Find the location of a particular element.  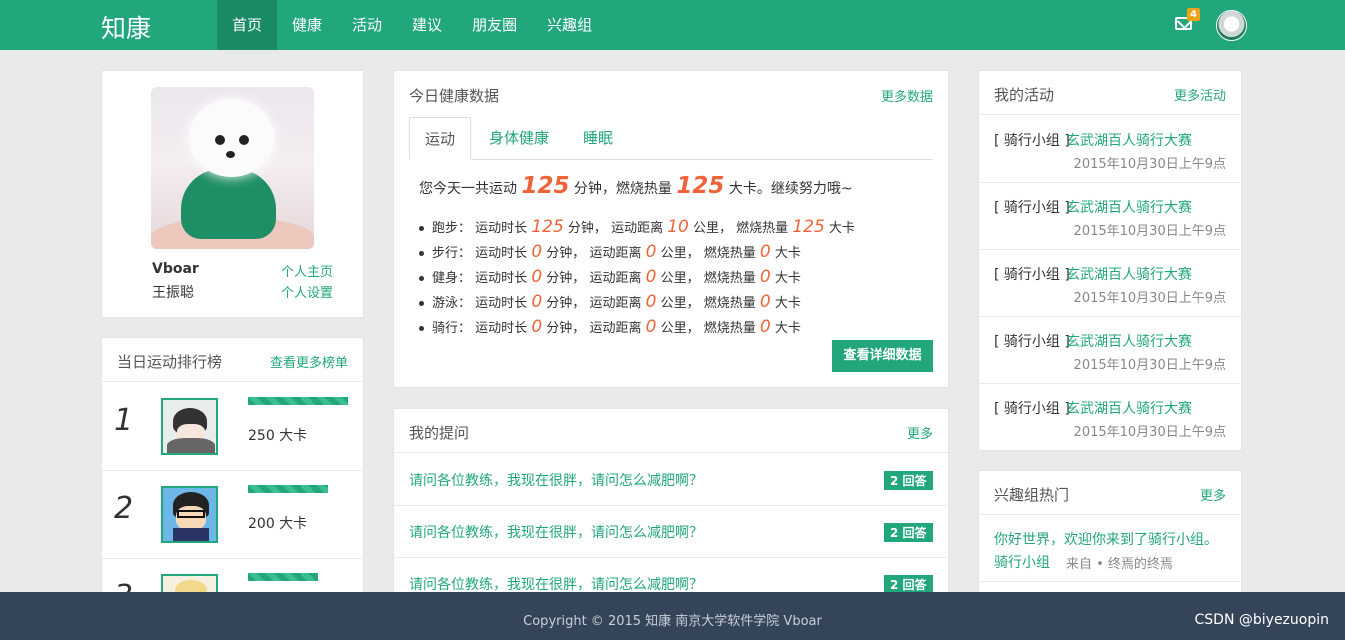

nav-activity: 活动 is located at coordinates (367, 25).